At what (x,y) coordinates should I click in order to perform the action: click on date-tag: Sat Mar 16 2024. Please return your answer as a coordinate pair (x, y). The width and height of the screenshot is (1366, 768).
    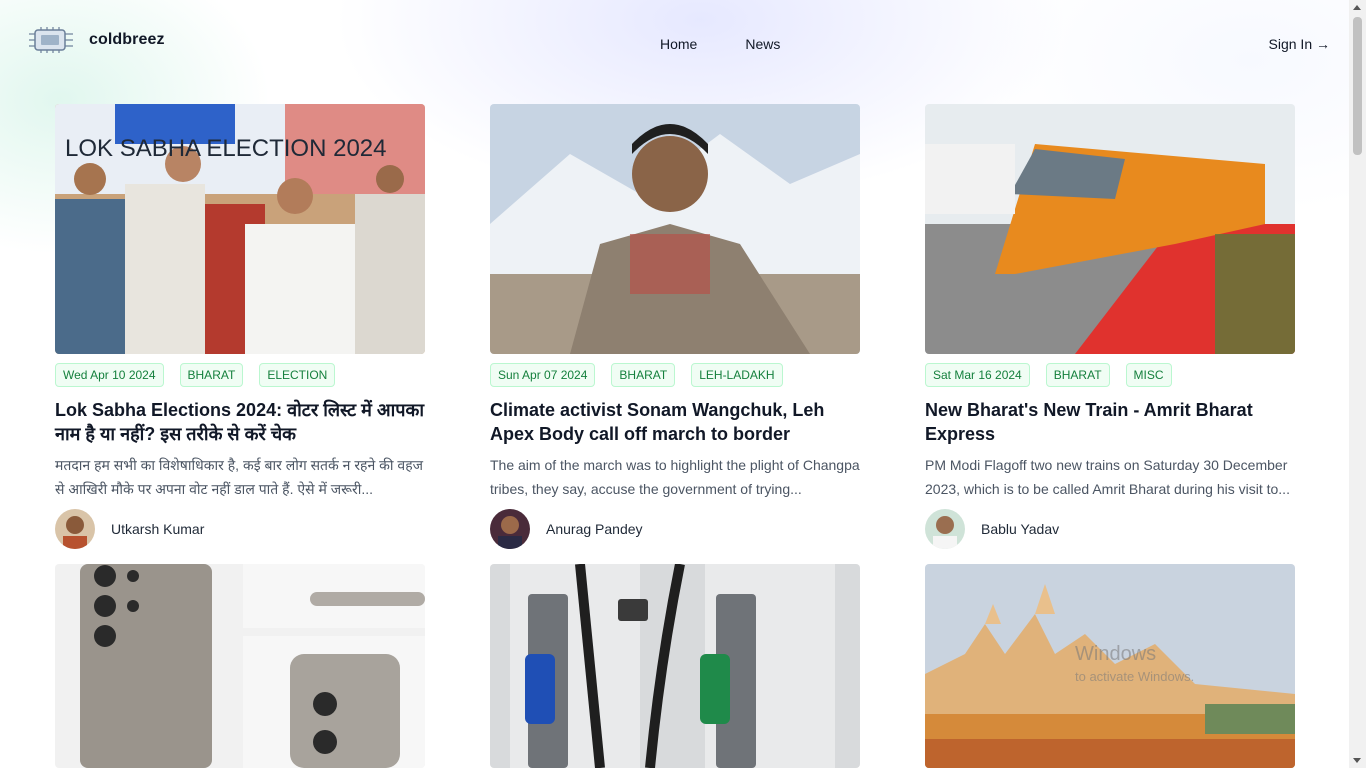
    Looking at the image, I should click on (977, 375).